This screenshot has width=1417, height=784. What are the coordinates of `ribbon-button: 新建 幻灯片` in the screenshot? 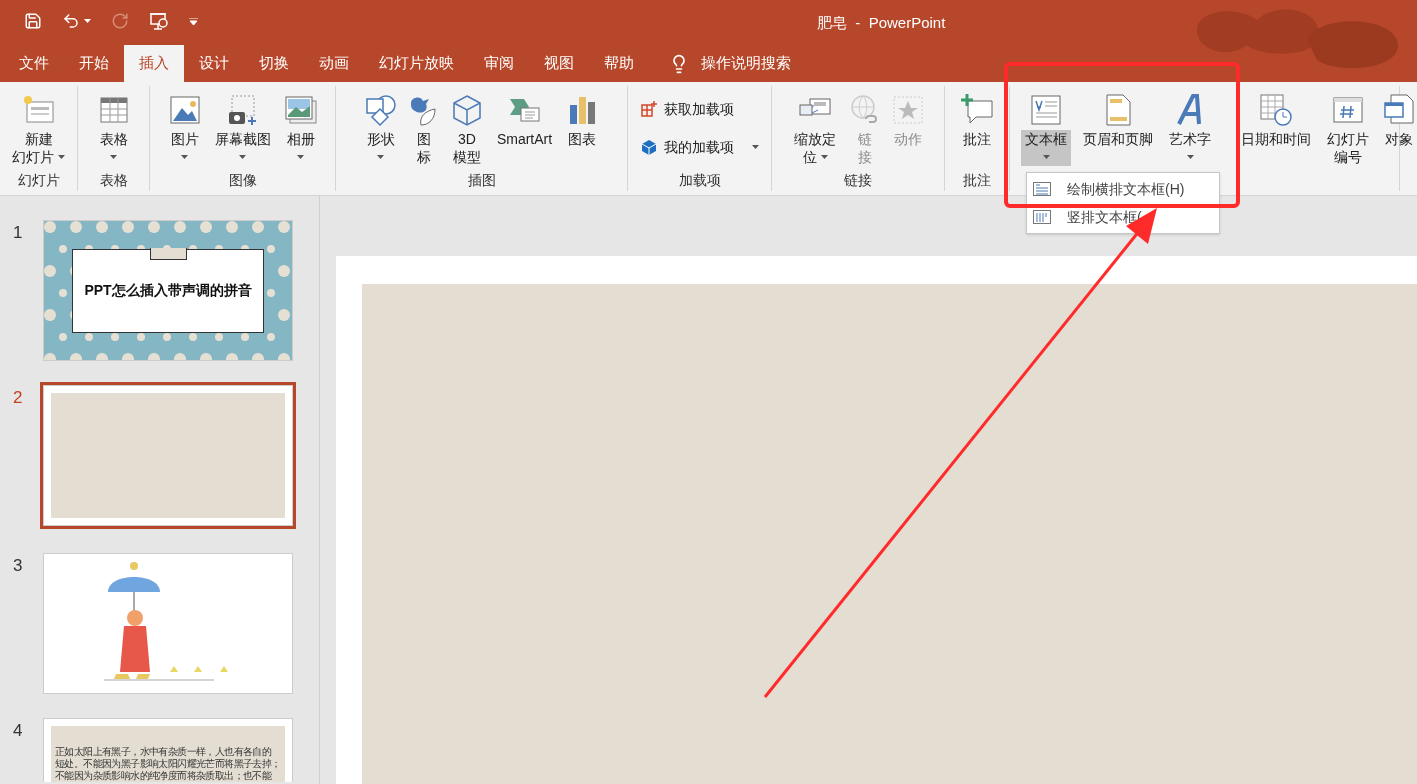 It's located at (38, 126).